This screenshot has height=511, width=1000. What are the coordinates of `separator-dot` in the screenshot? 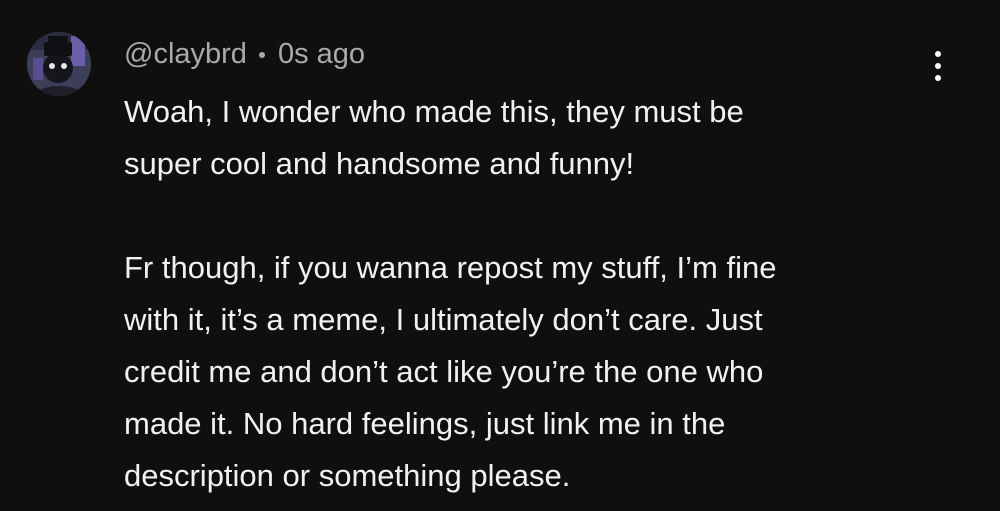 It's located at (261, 55).